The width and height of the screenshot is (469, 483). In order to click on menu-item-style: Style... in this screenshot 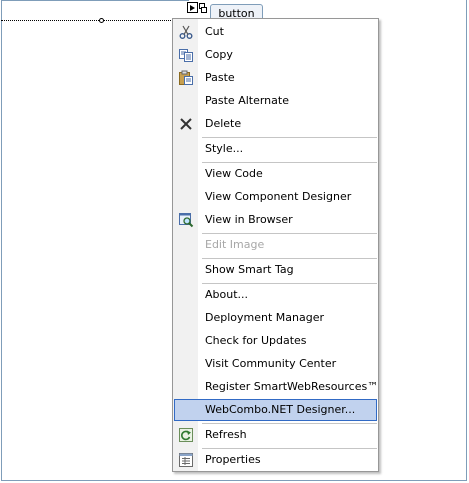, I will do `click(275, 149)`.